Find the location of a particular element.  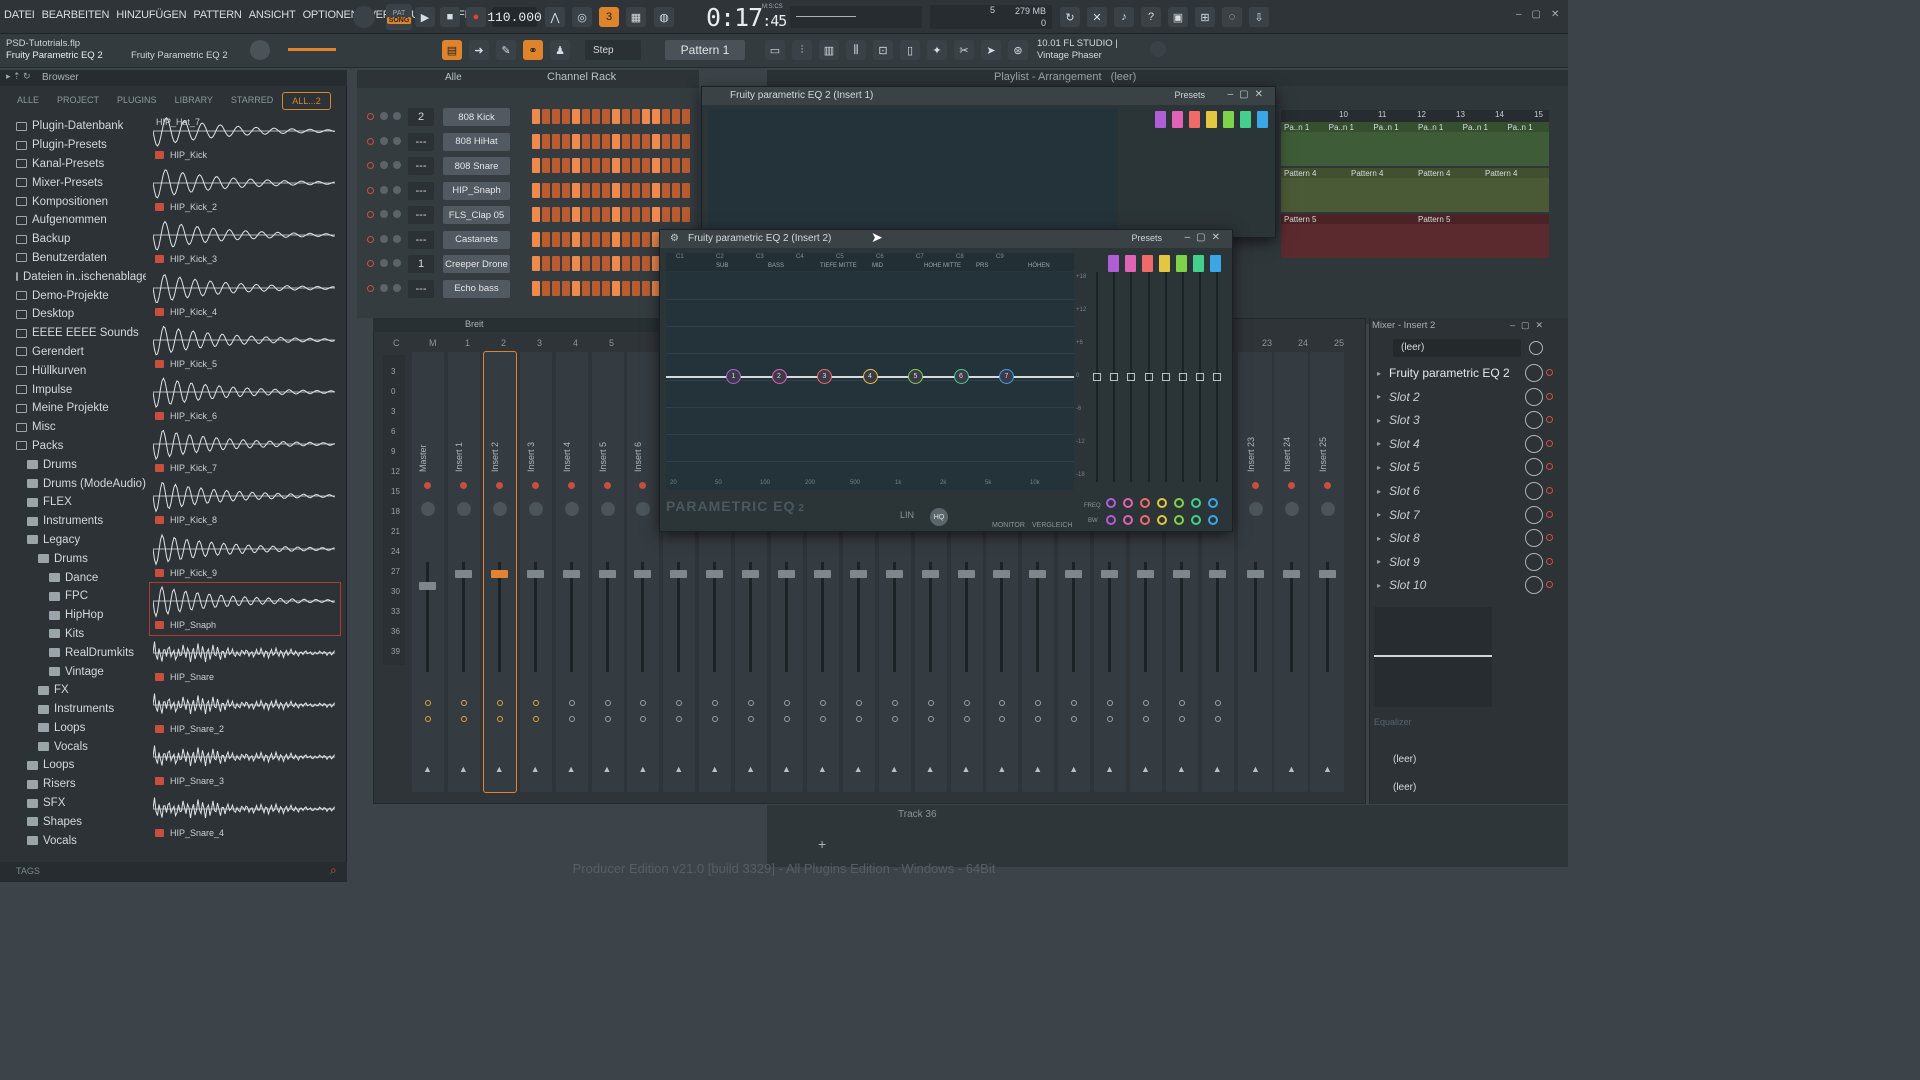

browser-tab-0: ALLE is located at coordinates (28, 101).